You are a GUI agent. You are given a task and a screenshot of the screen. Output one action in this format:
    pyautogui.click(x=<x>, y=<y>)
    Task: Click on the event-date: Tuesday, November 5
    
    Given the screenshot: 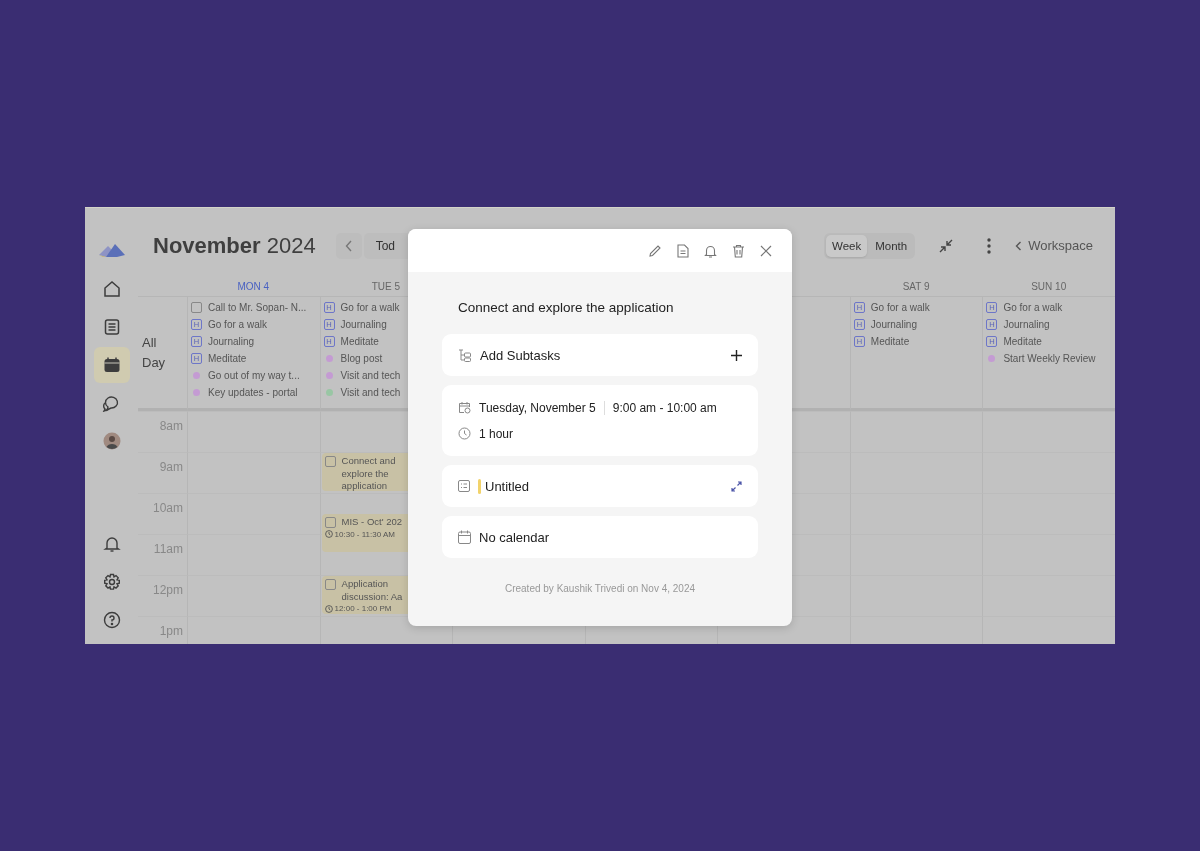 What is the action you would take?
    pyautogui.click(x=537, y=407)
    